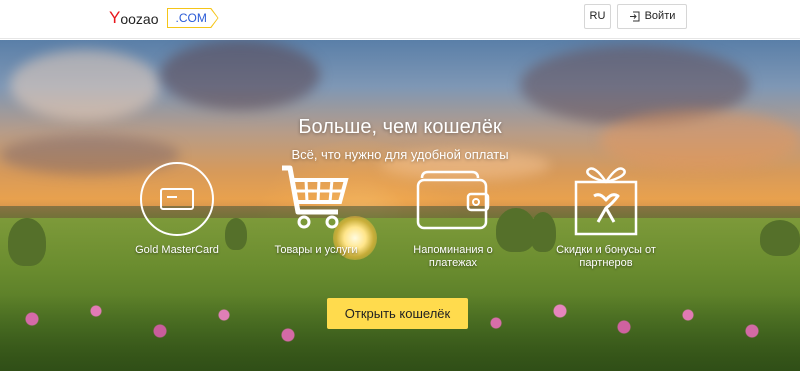 This screenshot has width=800, height=371. Describe the element at coordinates (316, 250) in the screenshot. I see `feature-label: Товары и услуги` at that location.